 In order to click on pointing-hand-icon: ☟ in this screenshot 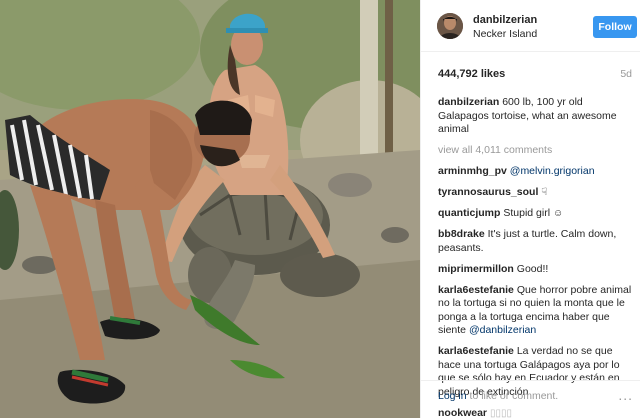, I will do `click(544, 192)`.